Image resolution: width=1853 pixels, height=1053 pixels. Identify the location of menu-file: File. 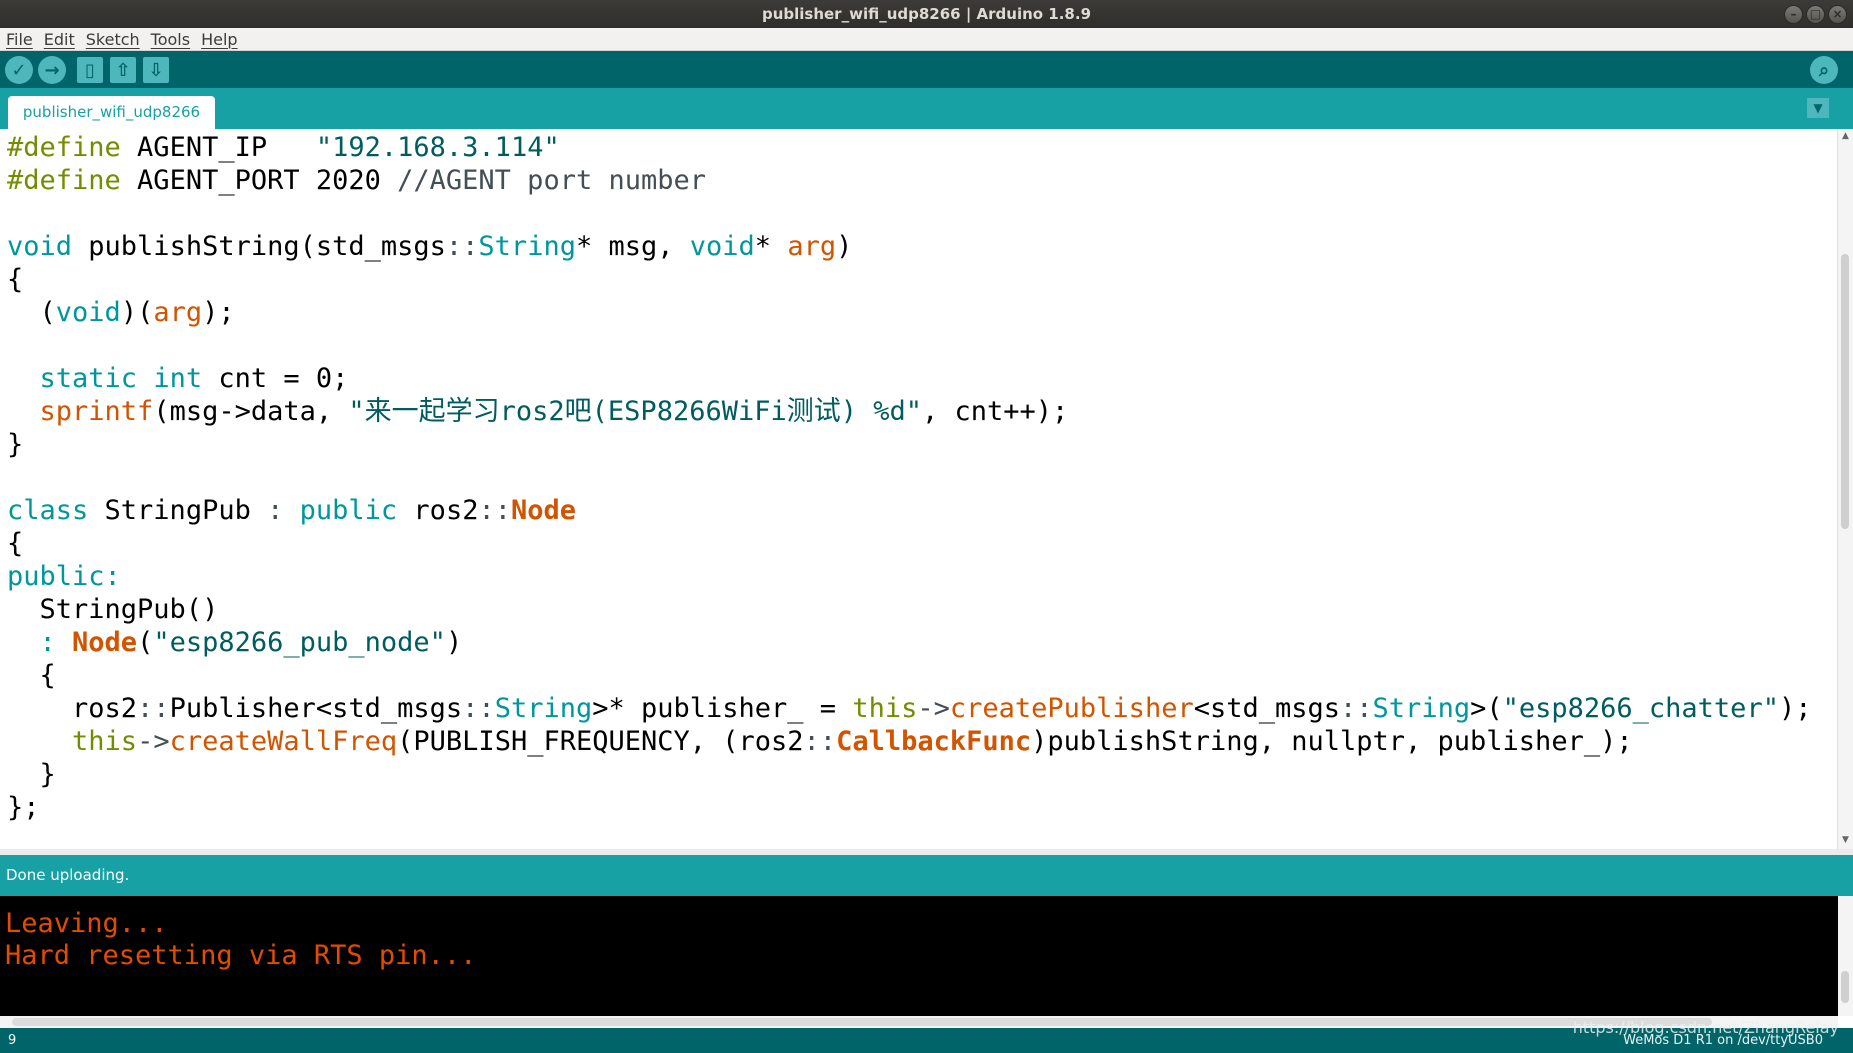
(19, 39).